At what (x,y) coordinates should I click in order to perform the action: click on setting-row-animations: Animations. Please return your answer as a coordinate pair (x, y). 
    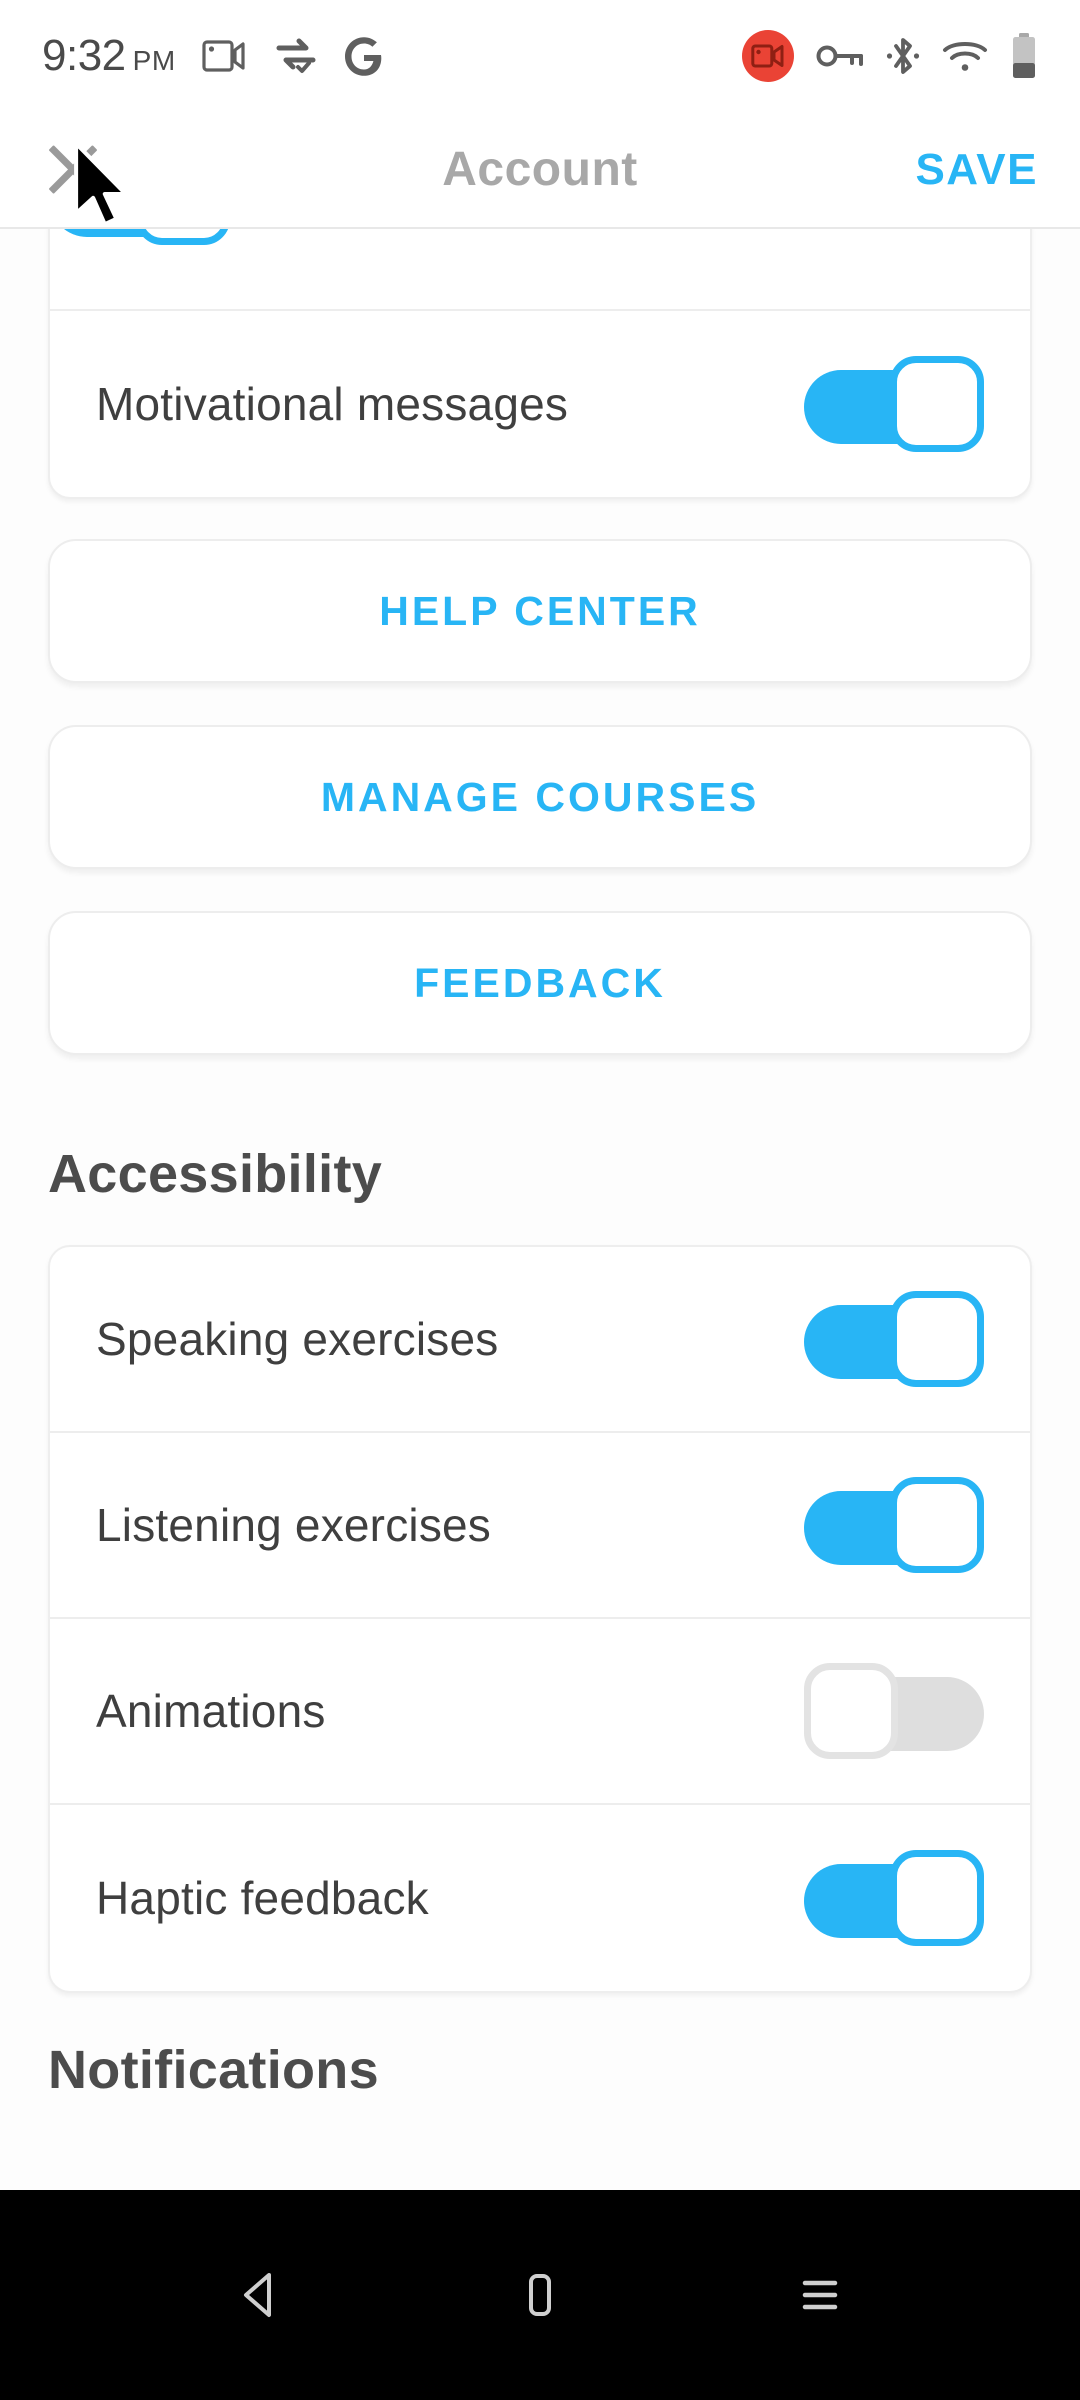
    Looking at the image, I should click on (540, 1712).